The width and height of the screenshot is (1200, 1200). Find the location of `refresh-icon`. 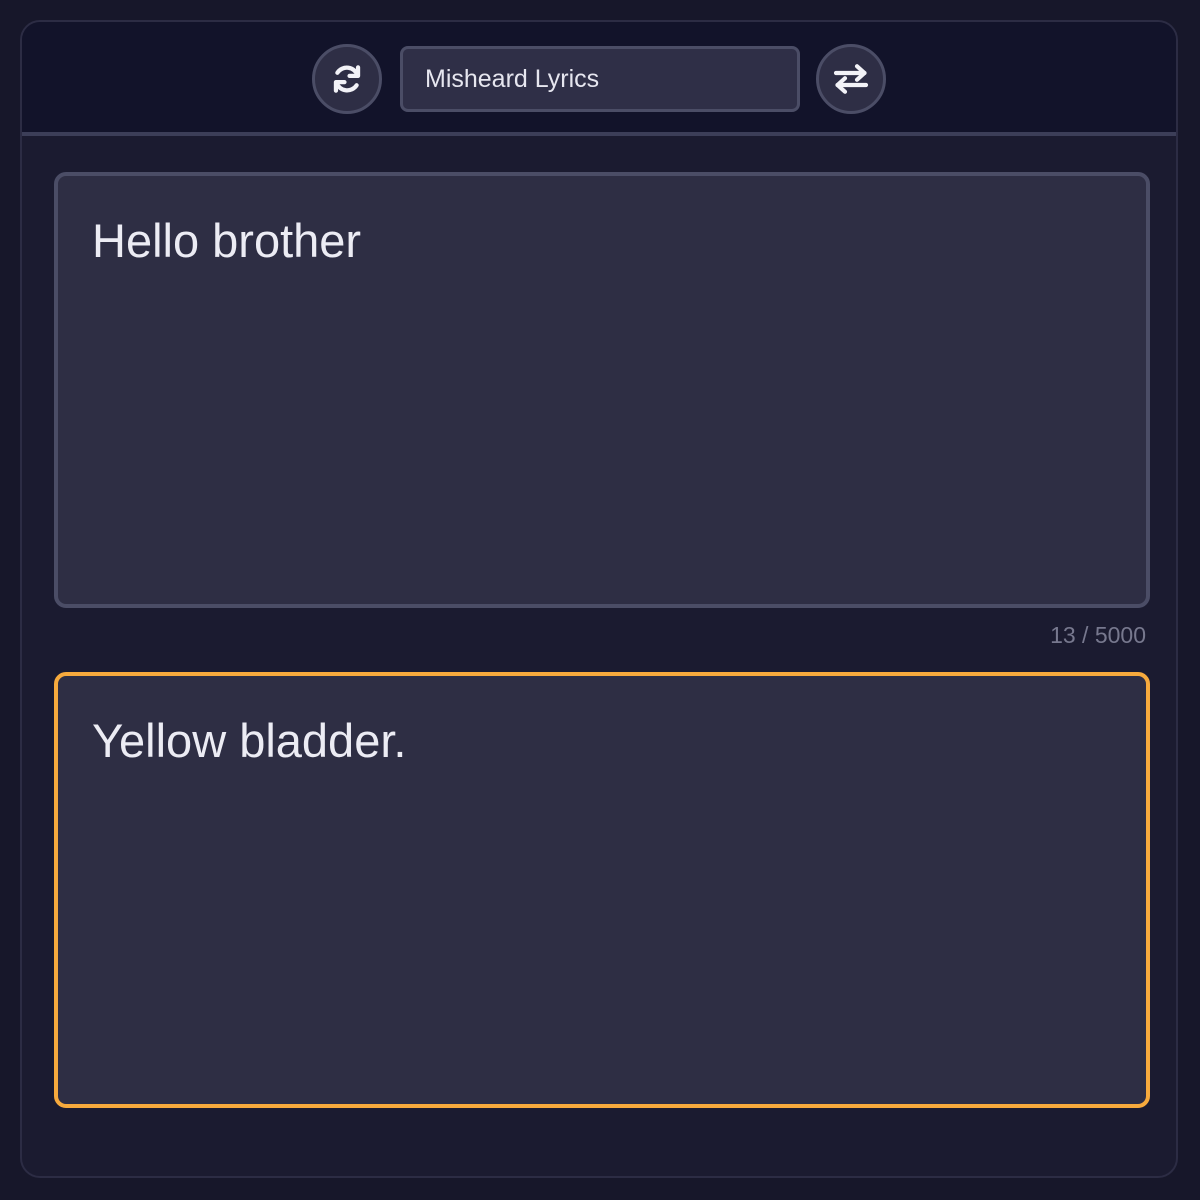

refresh-icon is located at coordinates (347, 79).